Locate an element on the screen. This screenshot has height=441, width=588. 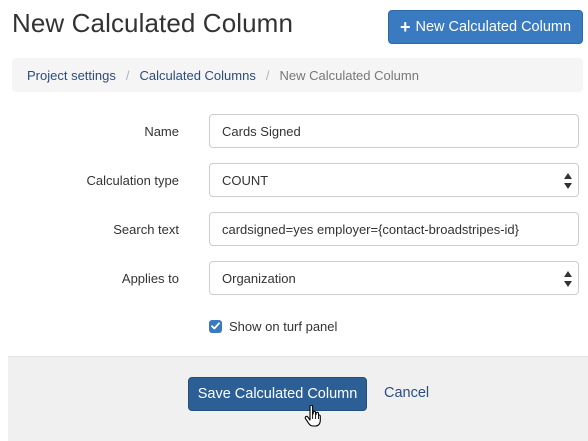
plus-icon: + is located at coordinates (405, 27).